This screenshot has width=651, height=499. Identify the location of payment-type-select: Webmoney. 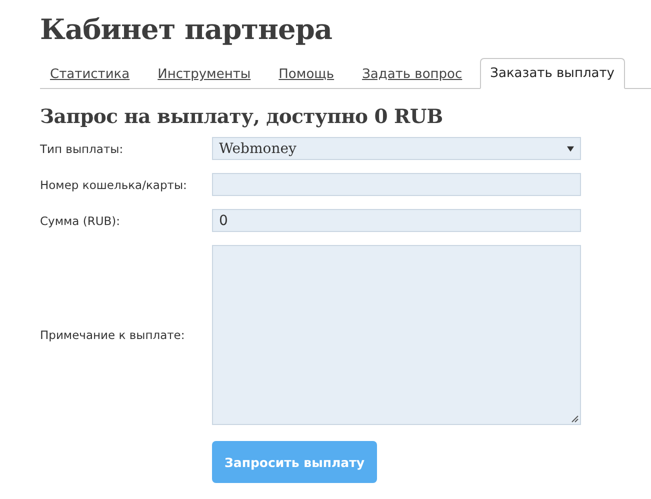
(396, 148).